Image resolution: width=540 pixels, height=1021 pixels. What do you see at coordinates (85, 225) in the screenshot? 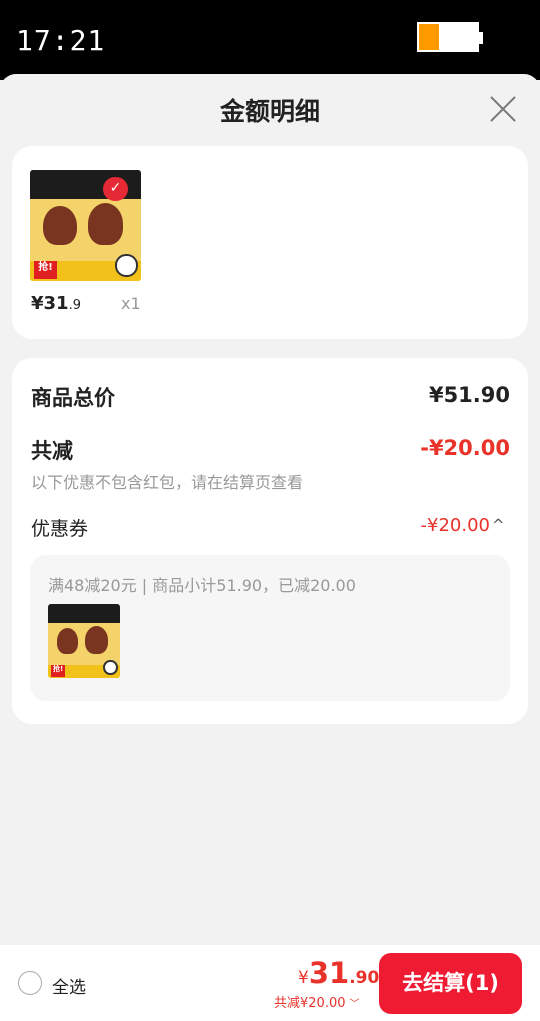
I see `product-image: 抢! ✓` at bounding box center [85, 225].